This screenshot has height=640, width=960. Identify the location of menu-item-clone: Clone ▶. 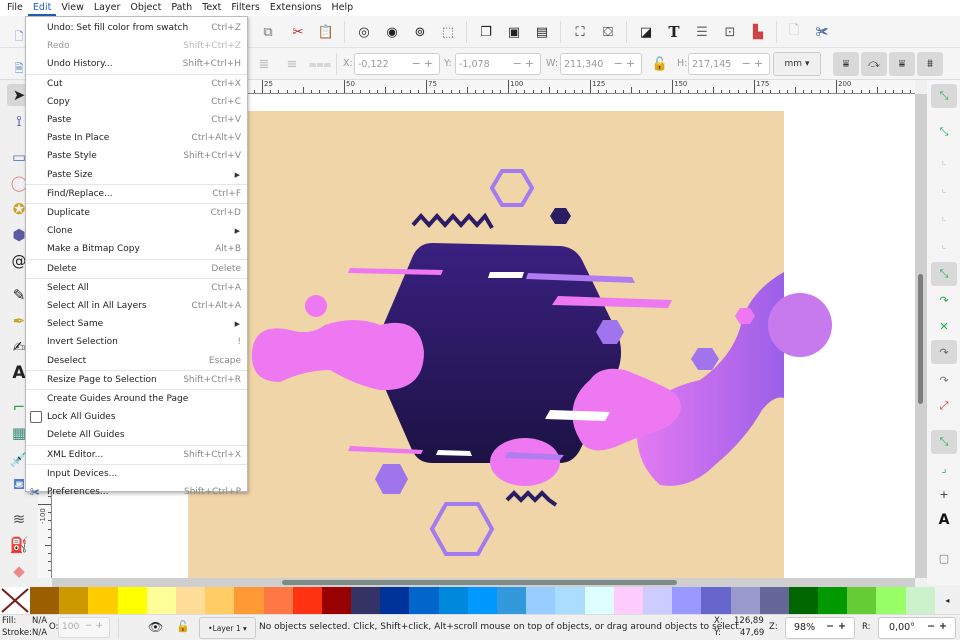
(136, 231).